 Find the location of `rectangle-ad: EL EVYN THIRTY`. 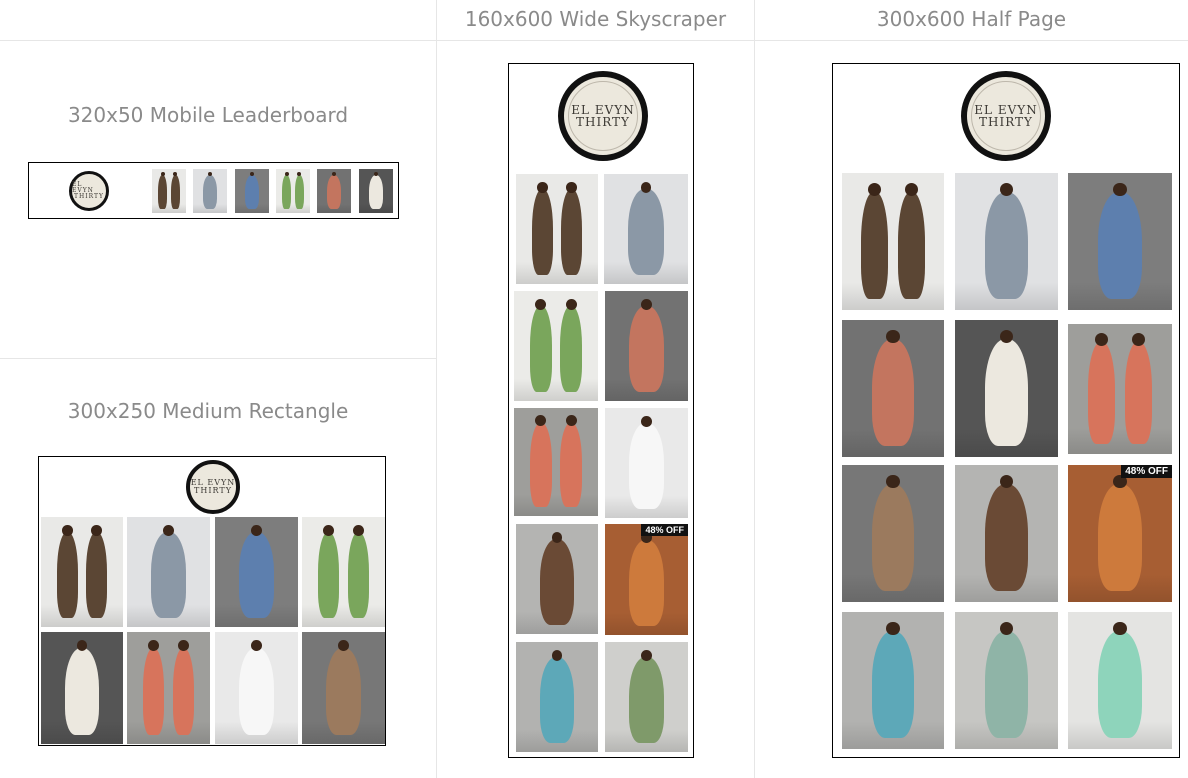

rectangle-ad: EL EVYN THIRTY is located at coordinates (212, 601).